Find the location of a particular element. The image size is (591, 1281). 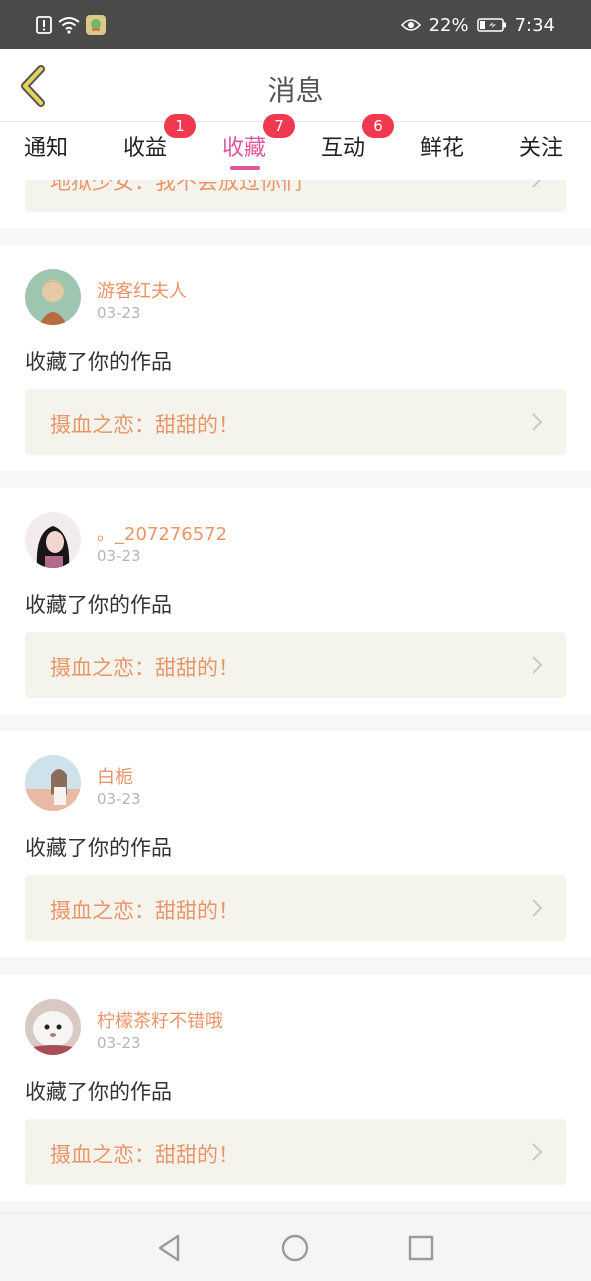

username: 白栀 is located at coordinates (115, 776).